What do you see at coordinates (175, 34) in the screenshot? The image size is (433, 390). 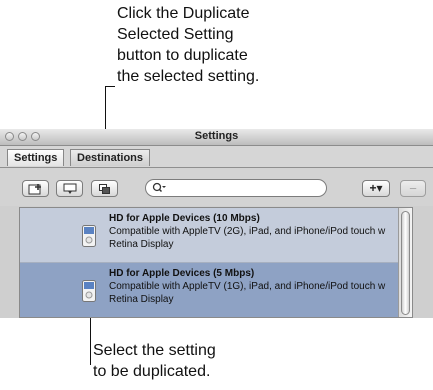 I see `callout-line: Selected Setting` at bounding box center [175, 34].